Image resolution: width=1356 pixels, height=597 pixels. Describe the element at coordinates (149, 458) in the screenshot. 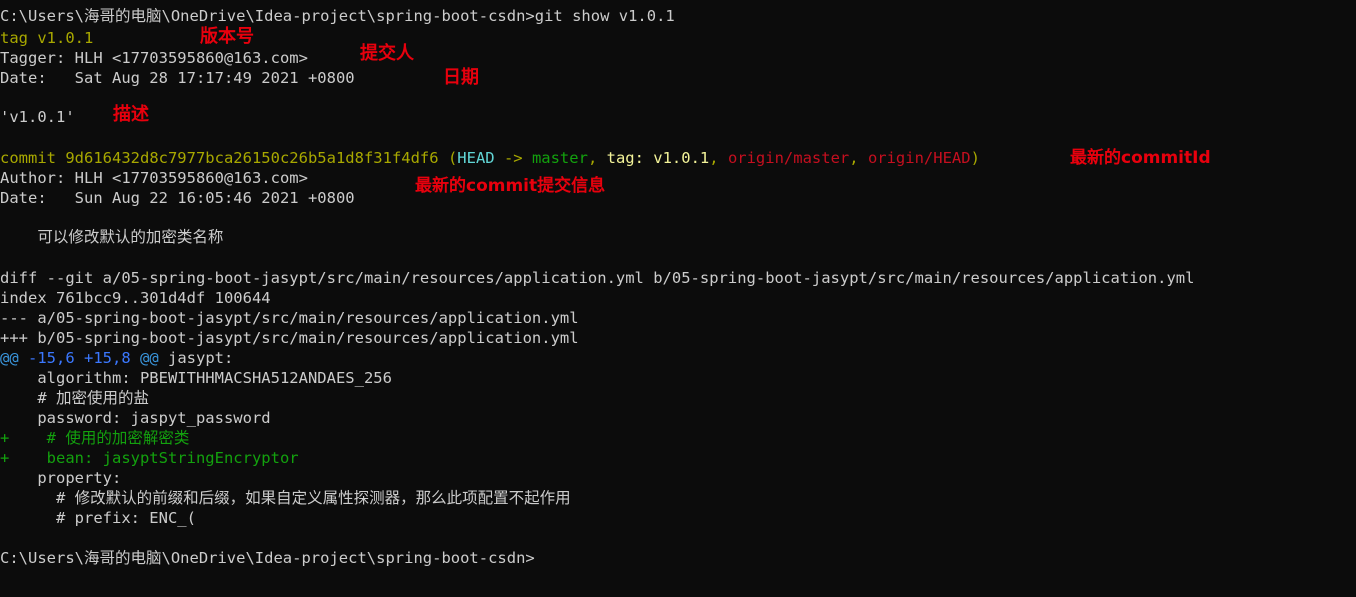

I see `diff-added-bean-line: + bean: jasyptStringEncryptor` at that location.